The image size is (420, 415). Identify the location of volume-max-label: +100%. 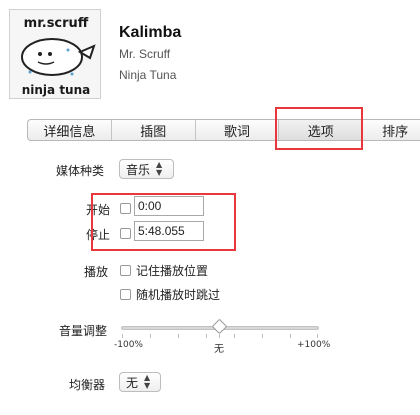
(314, 345).